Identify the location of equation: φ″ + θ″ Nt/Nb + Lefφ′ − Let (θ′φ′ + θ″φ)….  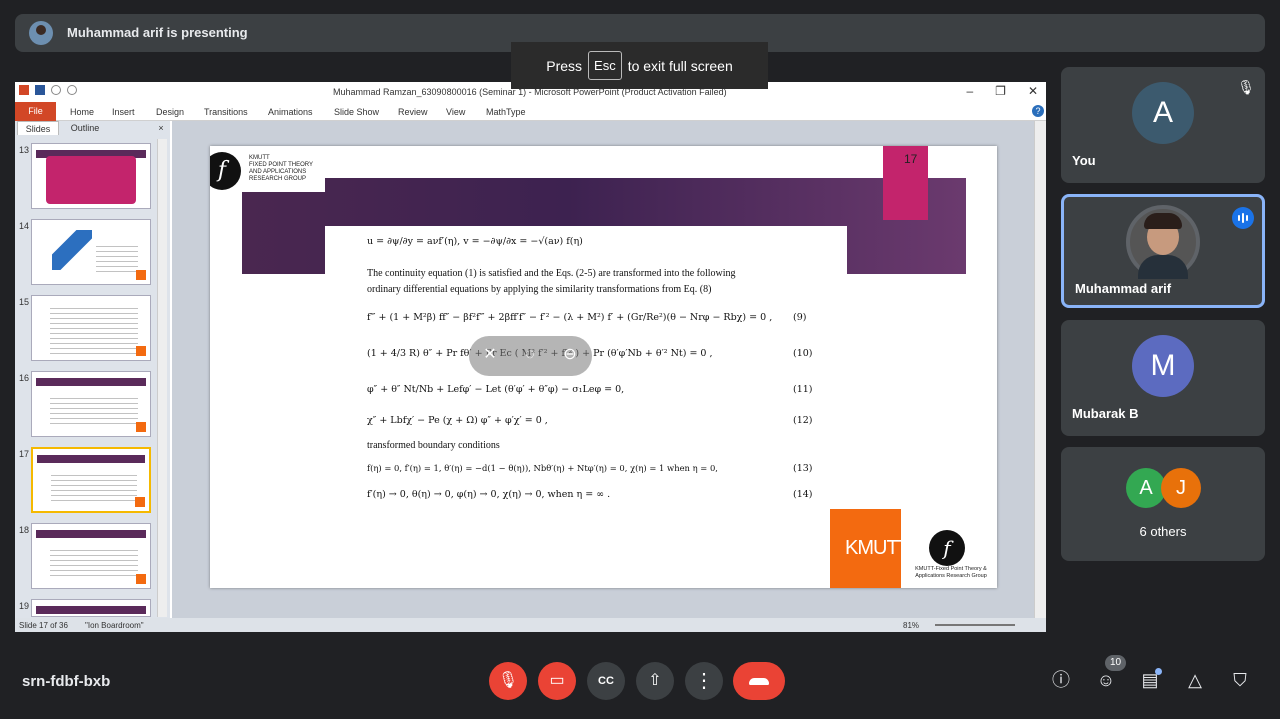
(496, 389).